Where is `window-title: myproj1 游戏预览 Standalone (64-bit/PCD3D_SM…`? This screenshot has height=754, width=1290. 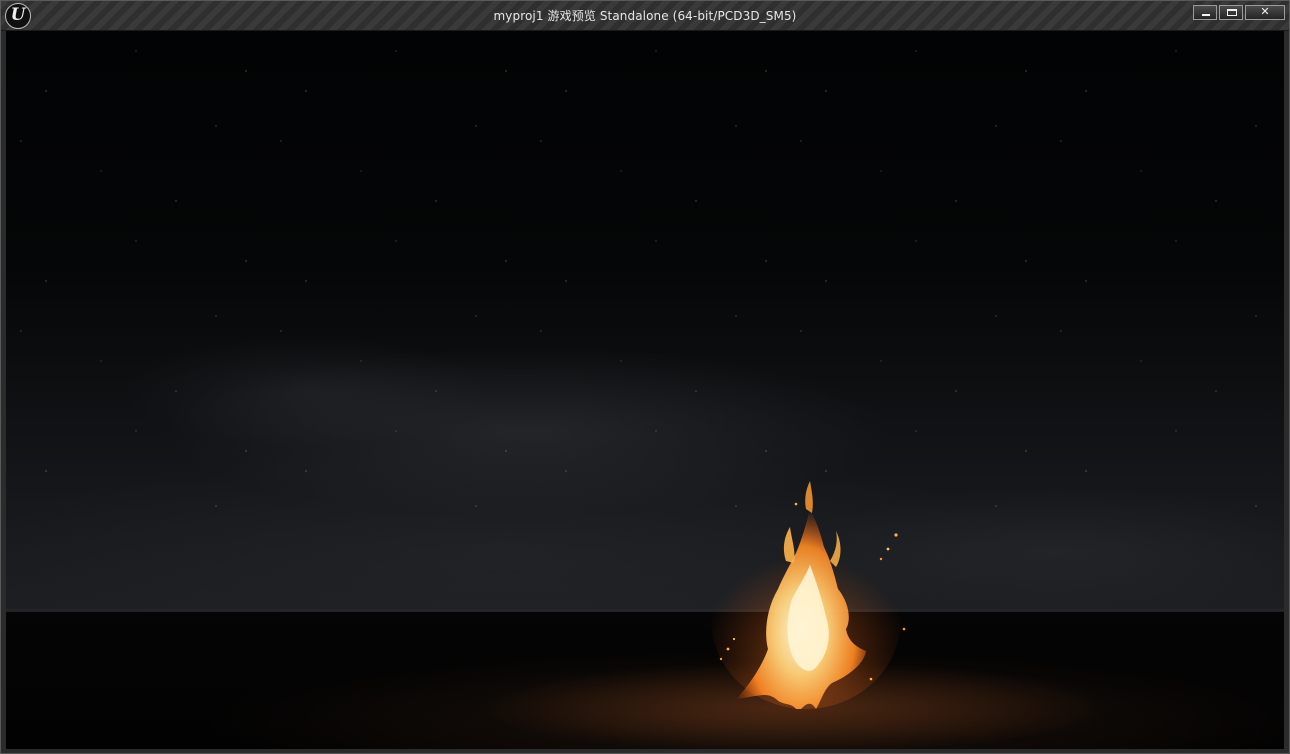 window-title: myproj1 游戏预览 Standalone (64-bit/PCD3D_SM… is located at coordinates (645, 16).